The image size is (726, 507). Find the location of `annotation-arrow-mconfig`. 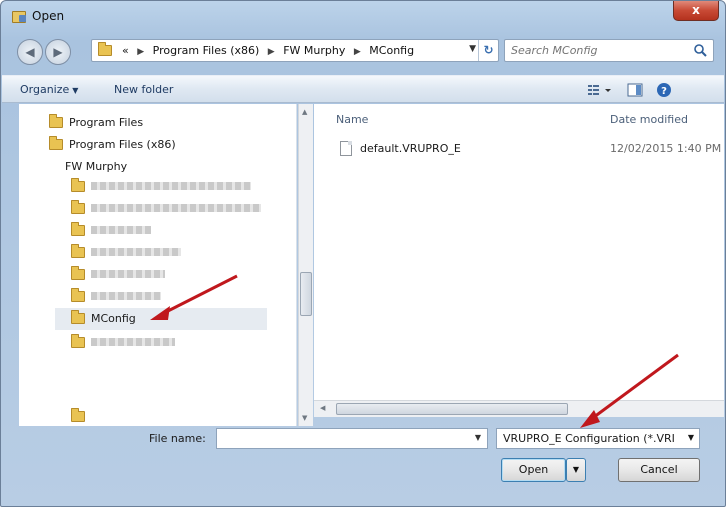

annotation-arrow-mconfig is located at coordinates (194, 297).